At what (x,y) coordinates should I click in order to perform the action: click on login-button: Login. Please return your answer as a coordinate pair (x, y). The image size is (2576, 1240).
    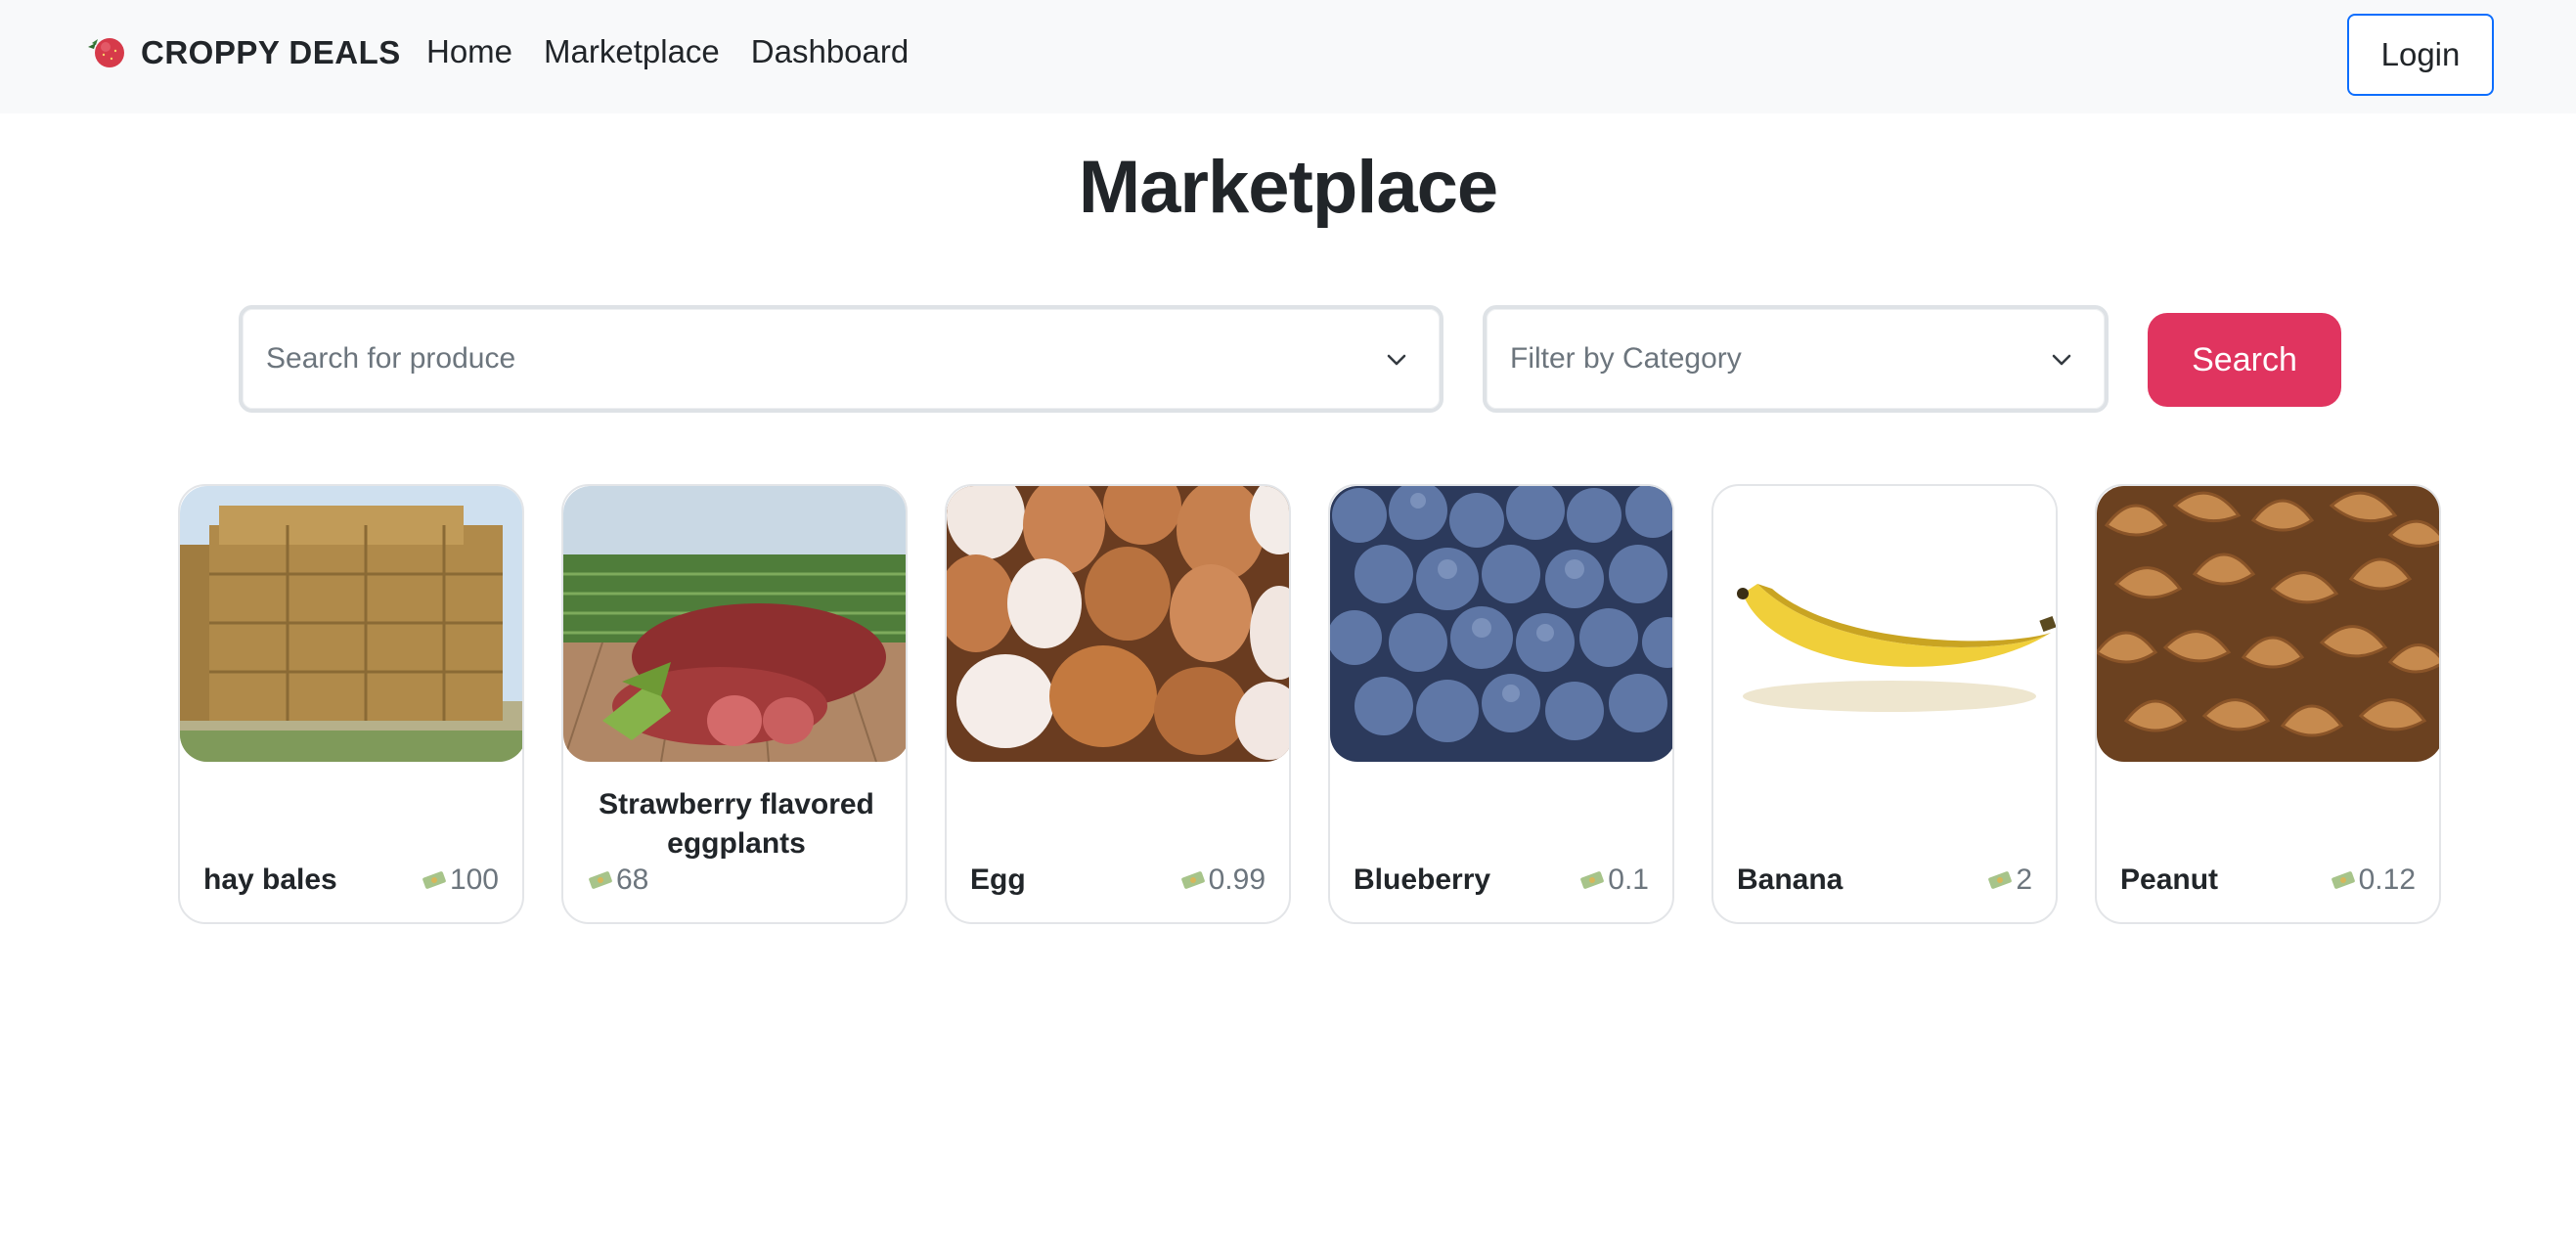
    Looking at the image, I should click on (2420, 55).